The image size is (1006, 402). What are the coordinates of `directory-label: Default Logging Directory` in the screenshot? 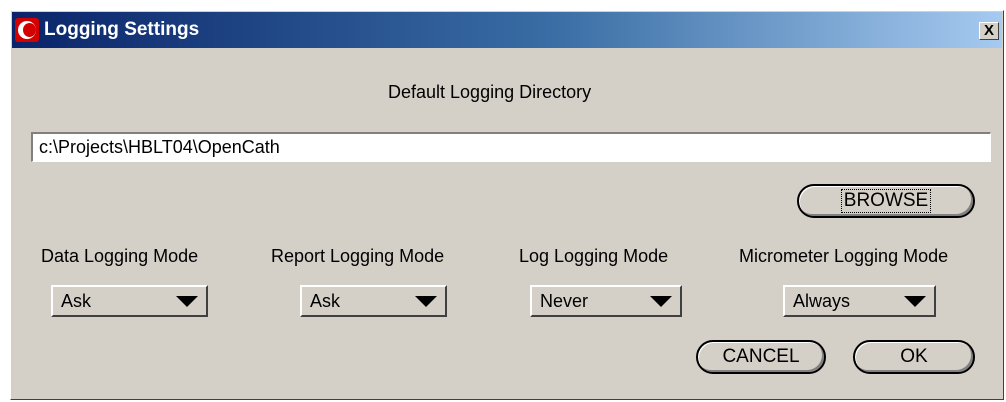 It's located at (490, 92).